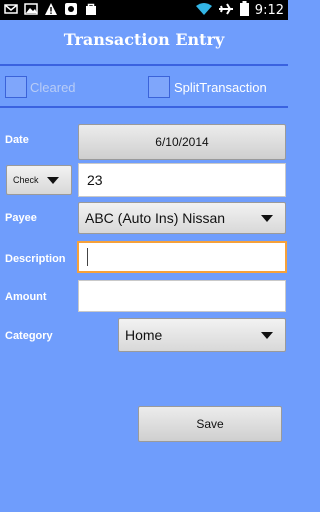  What do you see at coordinates (53, 87) in the screenshot?
I see `cleared-label: Cleared` at bounding box center [53, 87].